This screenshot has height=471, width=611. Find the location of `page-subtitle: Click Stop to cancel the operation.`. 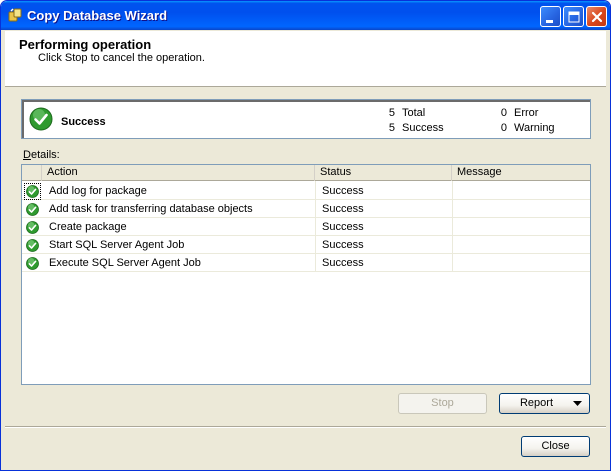

page-subtitle: Click Stop to cancel the operation. is located at coordinates (121, 58).